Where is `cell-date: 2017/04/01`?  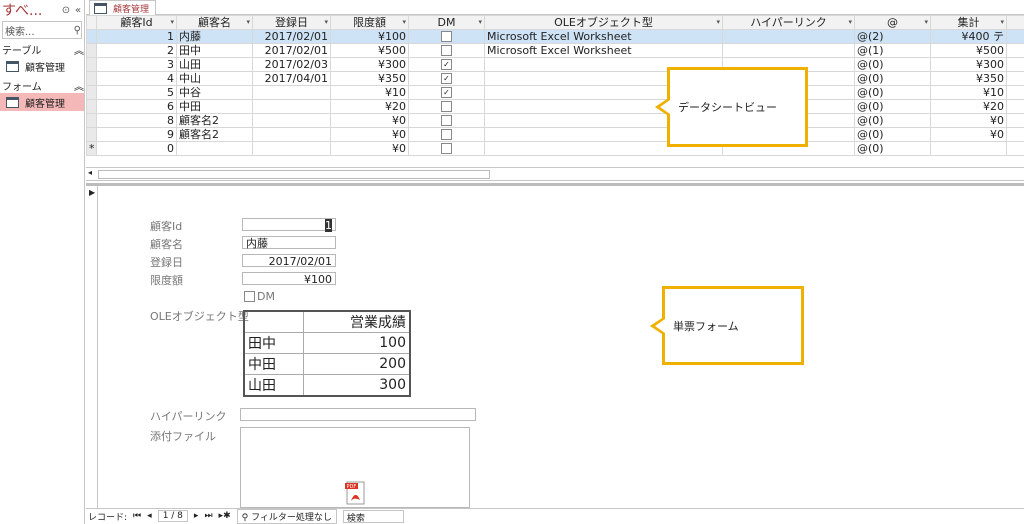 cell-date: 2017/04/01 is located at coordinates (291, 78).